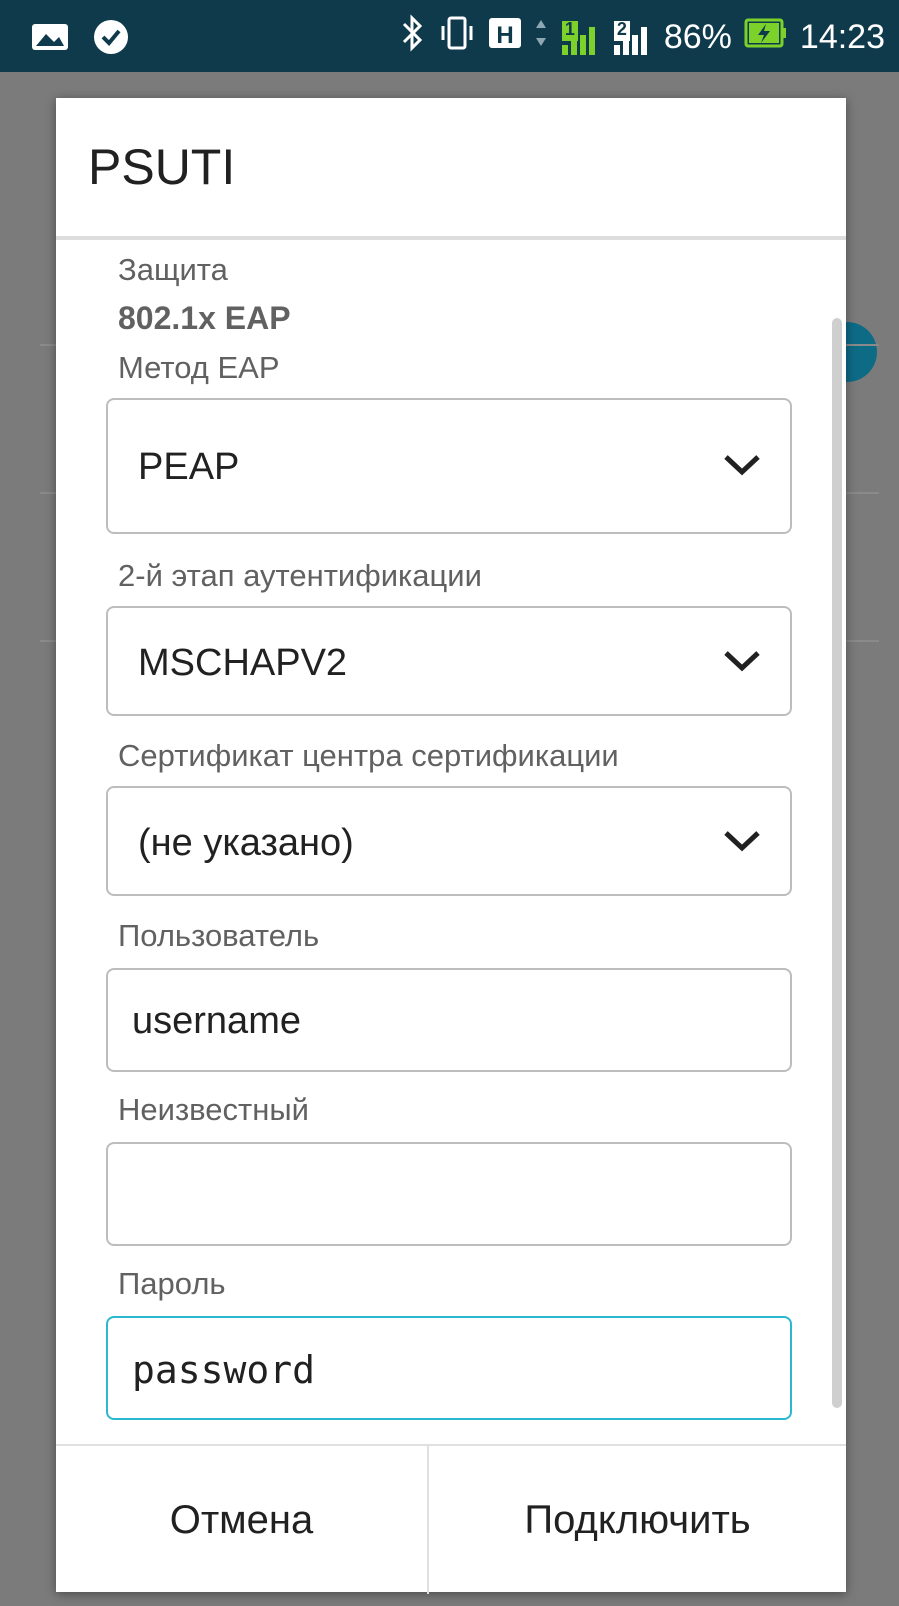  I want to click on dialog-button-bar: Отмена Подключить, so click(451, 1519).